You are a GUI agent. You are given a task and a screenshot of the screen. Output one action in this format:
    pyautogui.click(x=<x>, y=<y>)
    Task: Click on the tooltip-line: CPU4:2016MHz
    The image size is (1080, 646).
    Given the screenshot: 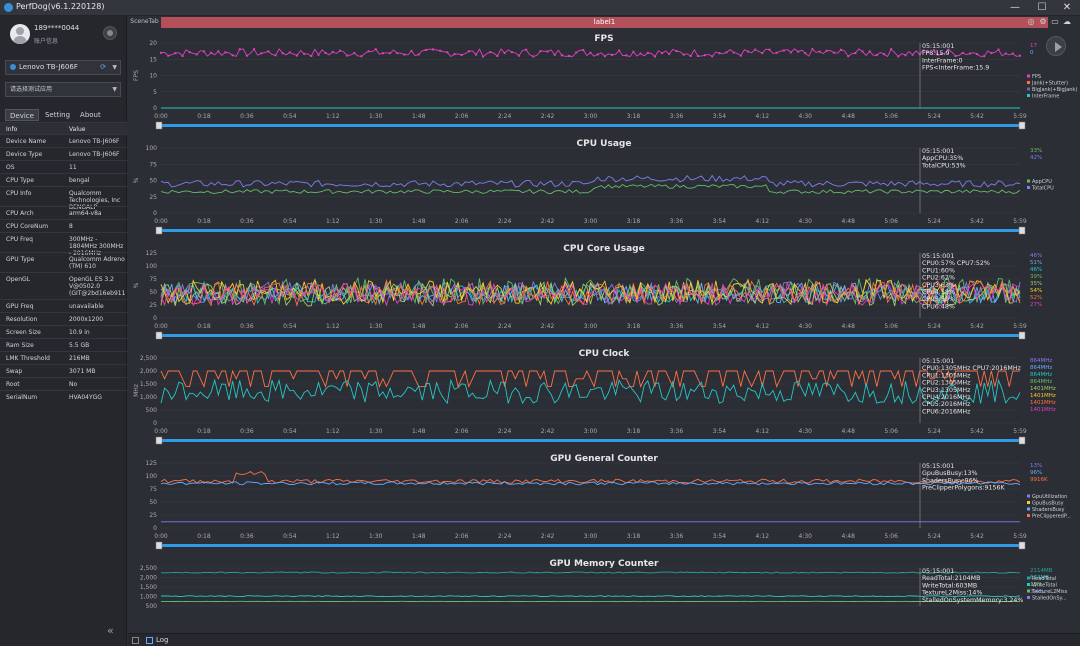 What is the action you would take?
    pyautogui.click(x=946, y=397)
    